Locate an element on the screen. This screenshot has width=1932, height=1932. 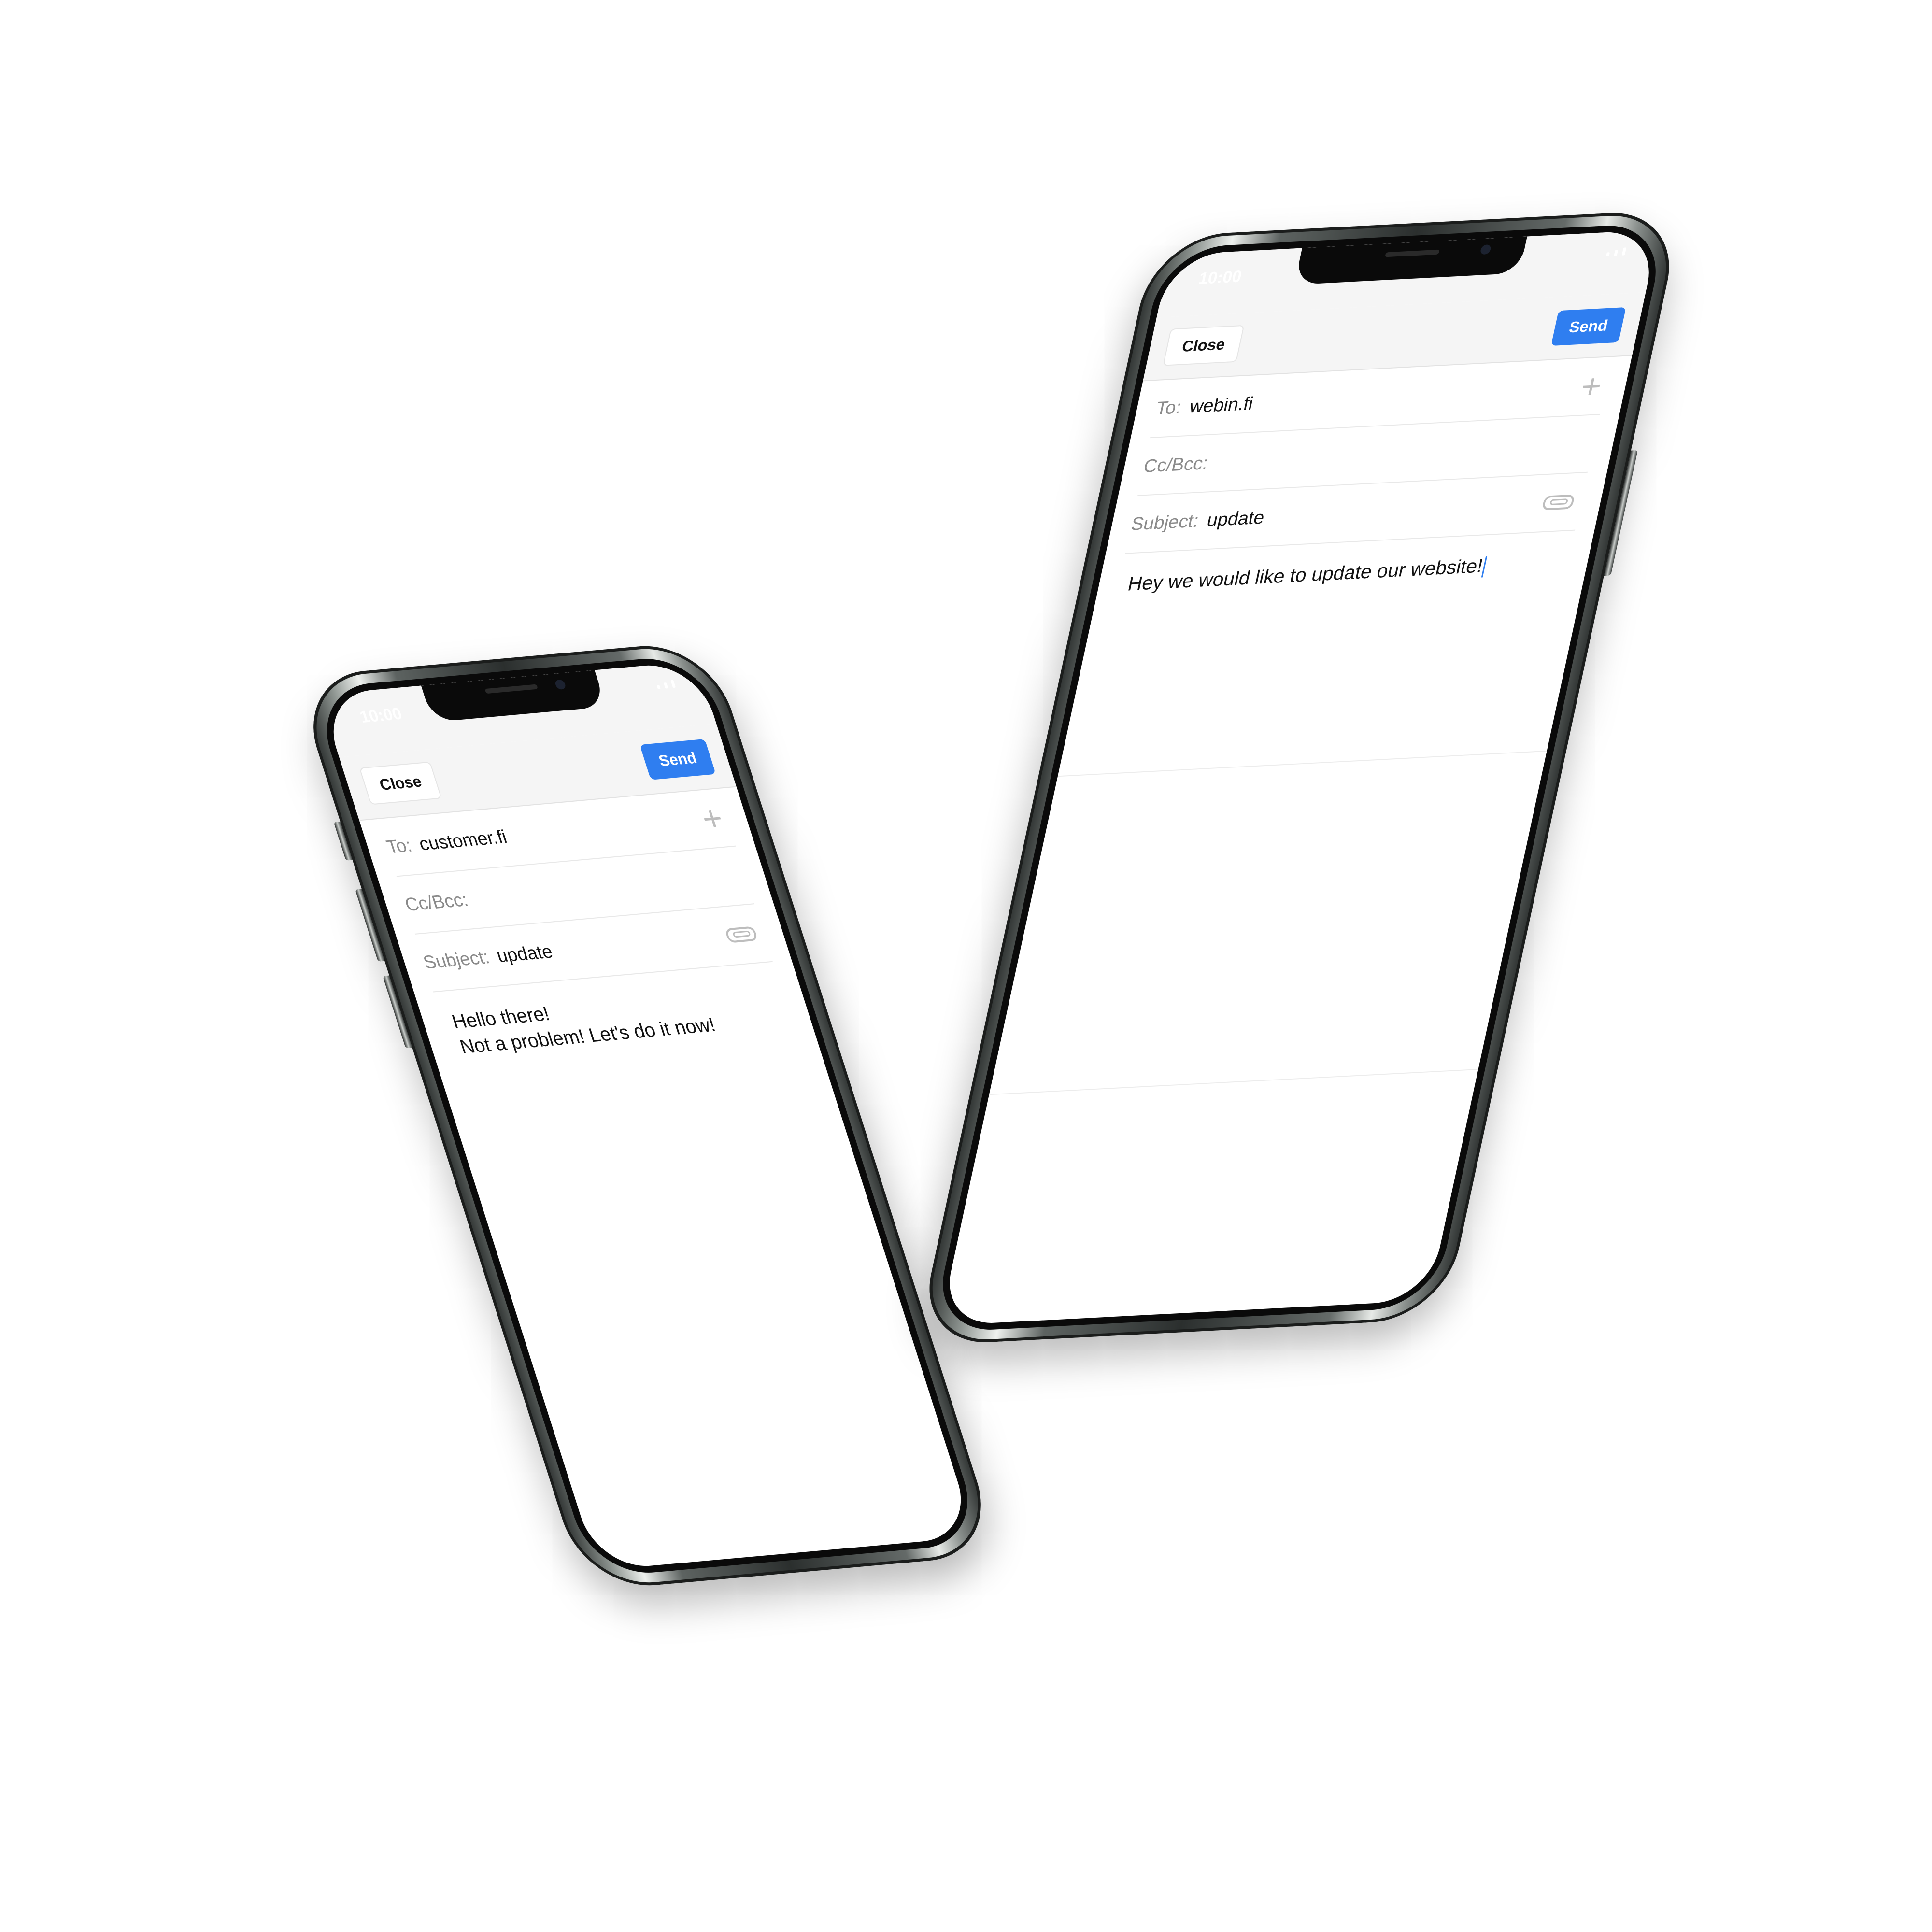
to-value: customer.fi is located at coordinates (463, 840).